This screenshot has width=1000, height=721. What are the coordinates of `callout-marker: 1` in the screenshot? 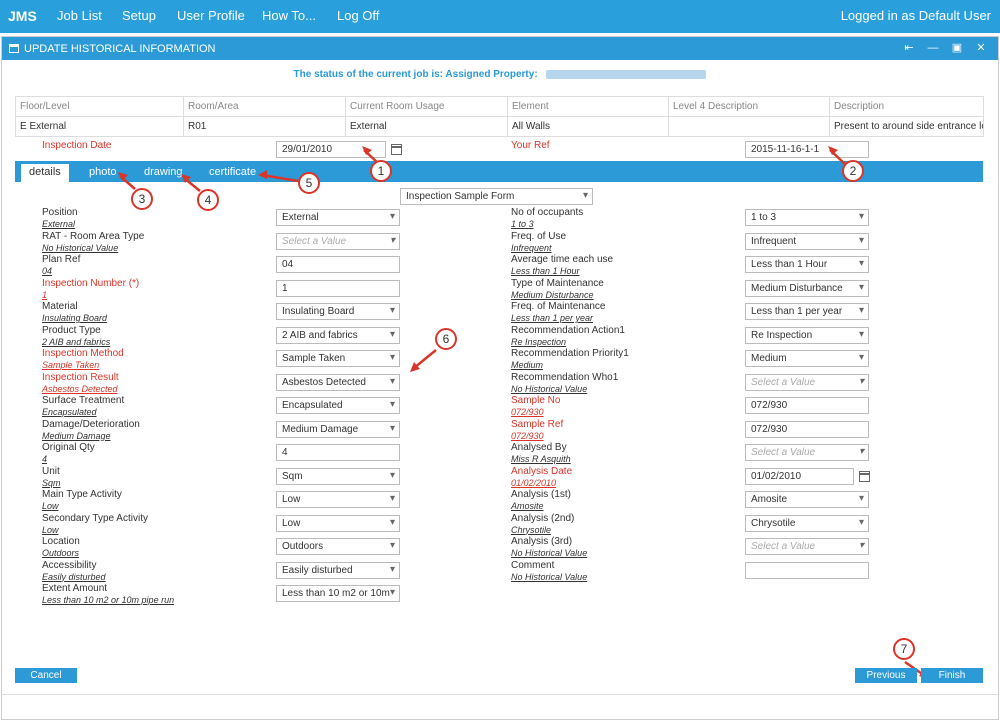 It's located at (381, 171).